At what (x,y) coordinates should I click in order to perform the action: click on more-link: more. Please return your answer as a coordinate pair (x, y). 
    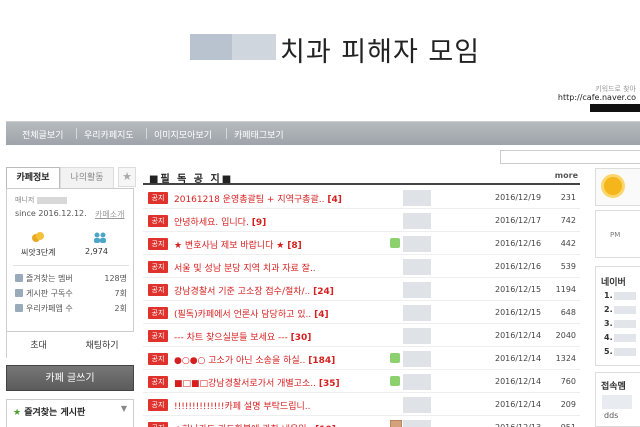
    Looking at the image, I should click on (566, 175).